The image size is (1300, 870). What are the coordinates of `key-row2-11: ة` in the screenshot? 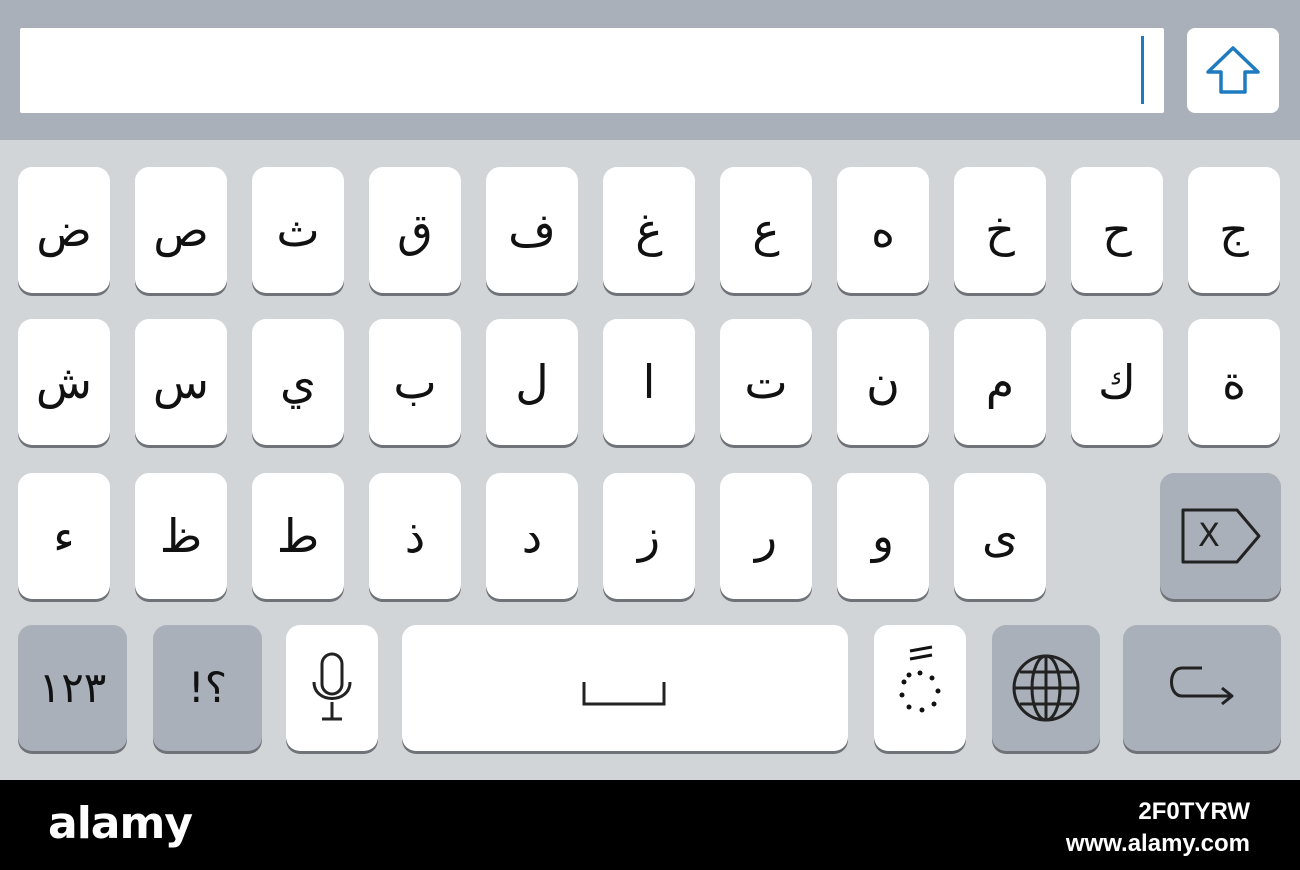 It's located at (1234, 382).